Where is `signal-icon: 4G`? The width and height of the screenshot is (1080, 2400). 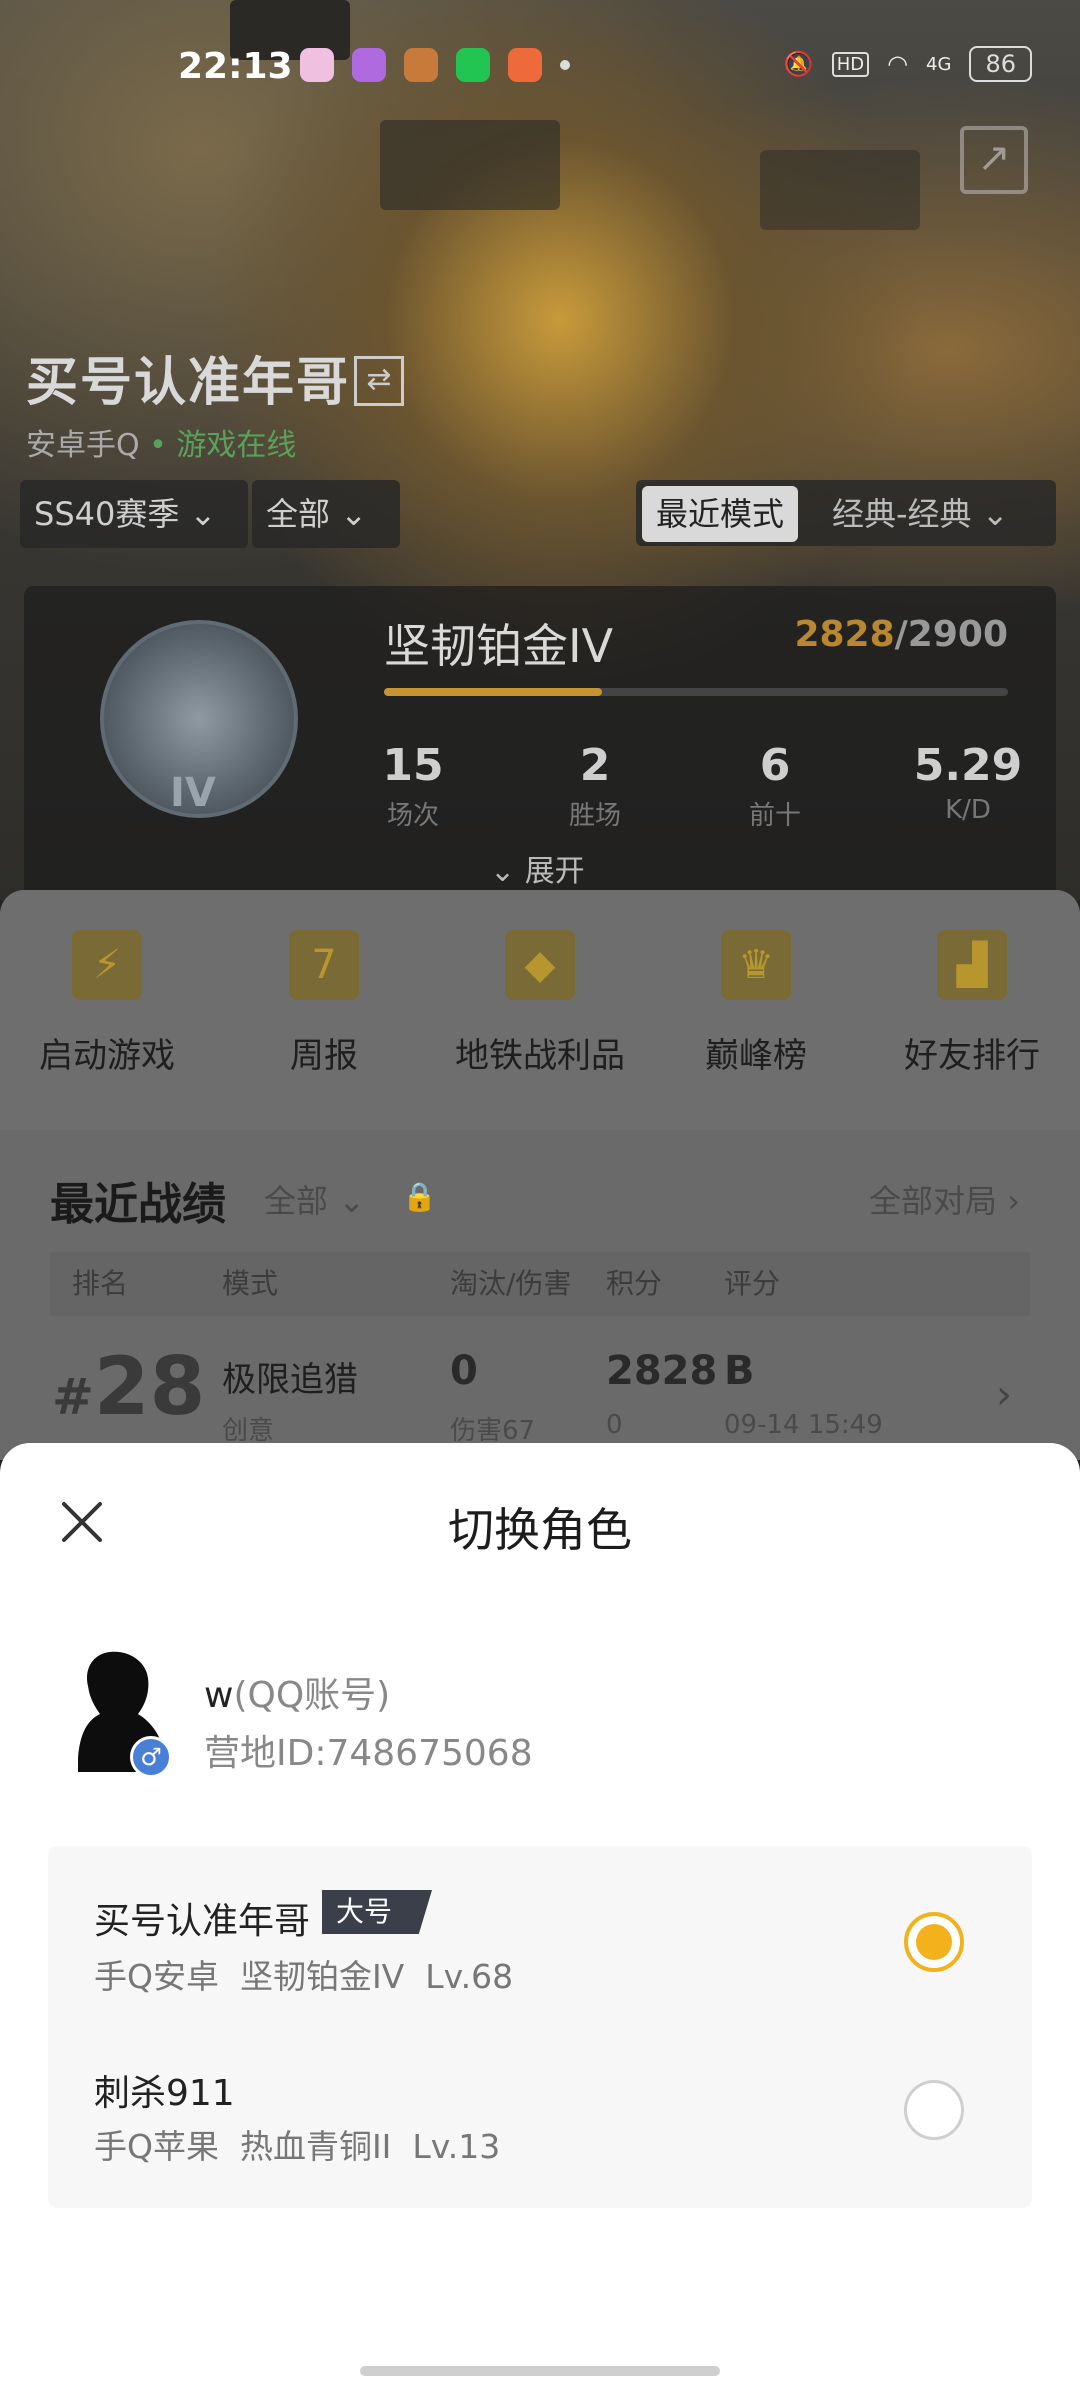
signal-icon: 4G is located at coordinates (939, 64).